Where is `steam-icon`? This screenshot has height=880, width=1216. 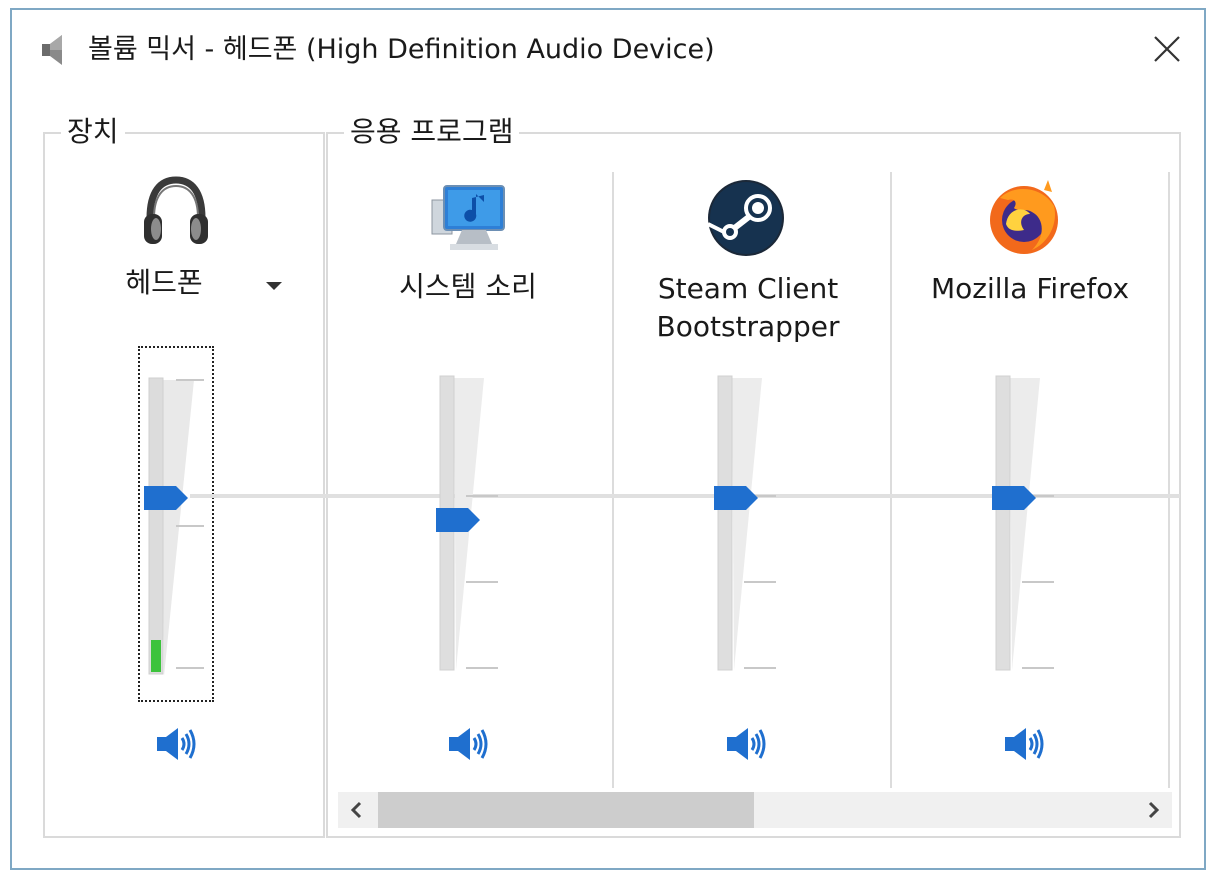
steam-icon is located at coordinates (745, 218).